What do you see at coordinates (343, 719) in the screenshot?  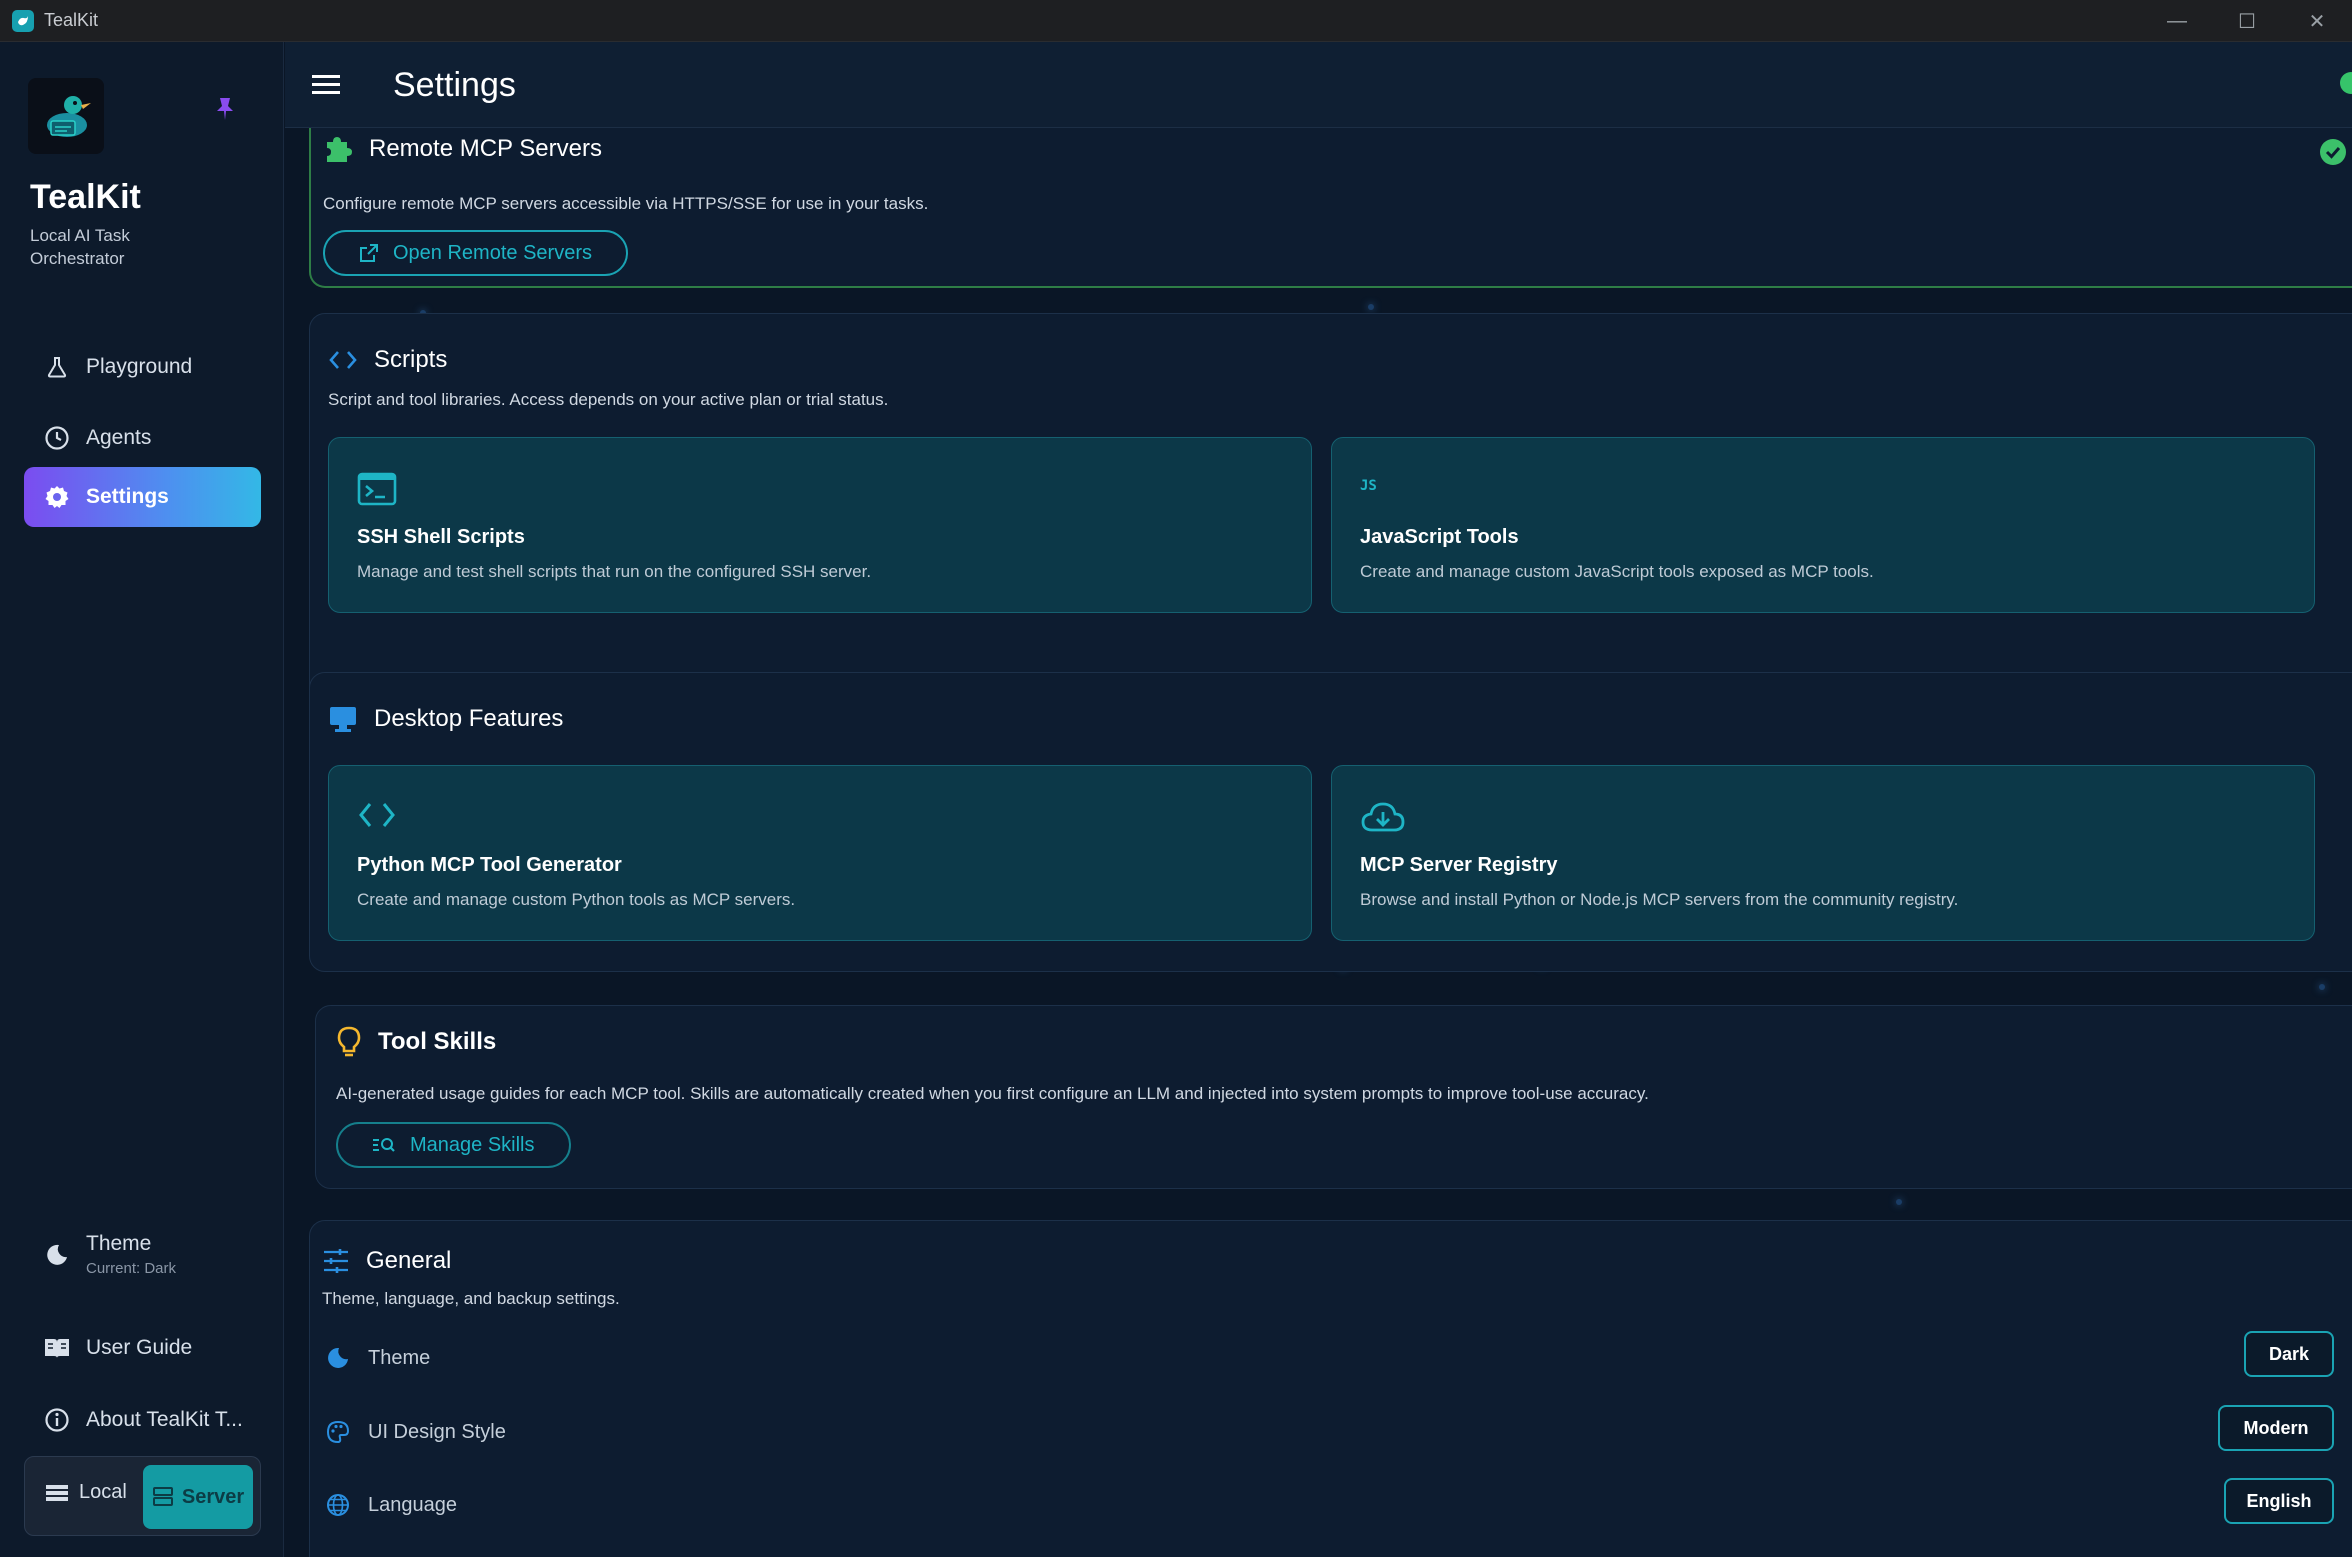 I see `monitor-icon` at bounding box center [343, 719].